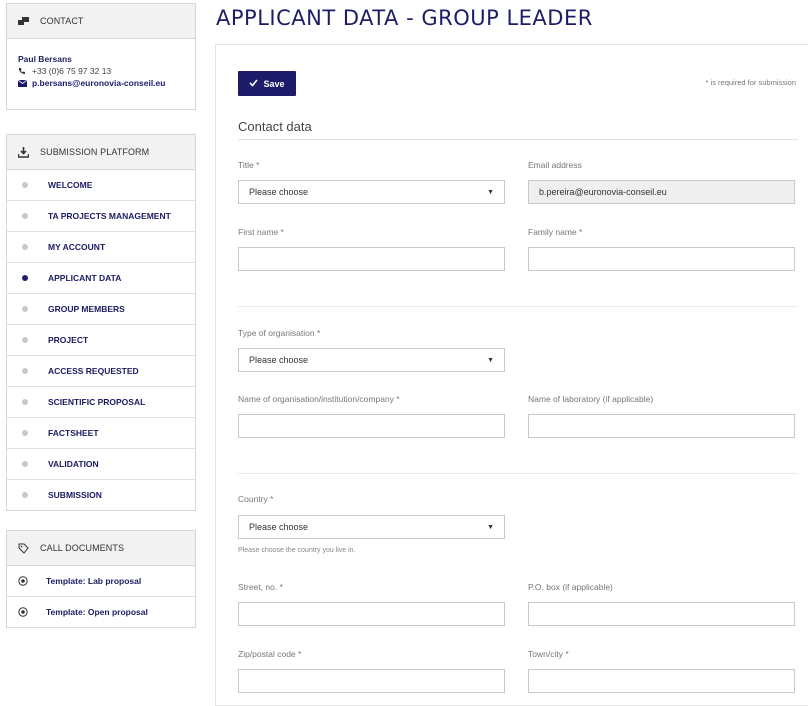  I want to click on title-label: Title *, so click(249, 165).